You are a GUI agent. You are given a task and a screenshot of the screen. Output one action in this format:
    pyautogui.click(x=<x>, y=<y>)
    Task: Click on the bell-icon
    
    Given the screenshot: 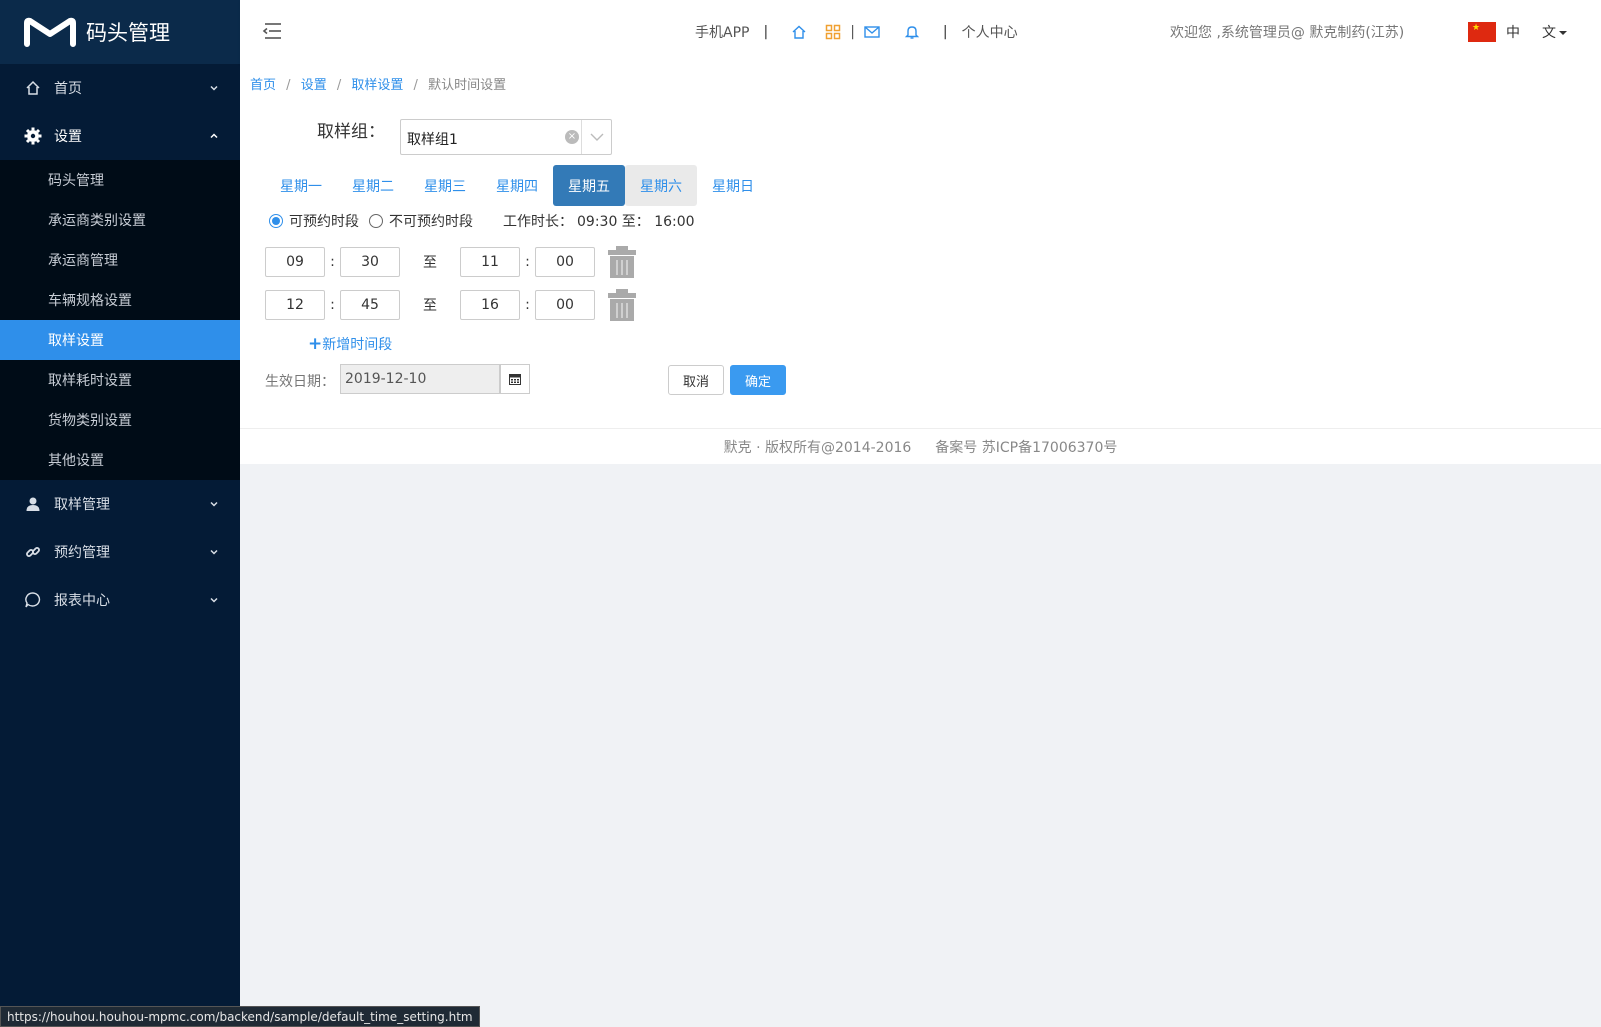 What is the action you would take?
    pyautogui.click(x=912, y=32)
    